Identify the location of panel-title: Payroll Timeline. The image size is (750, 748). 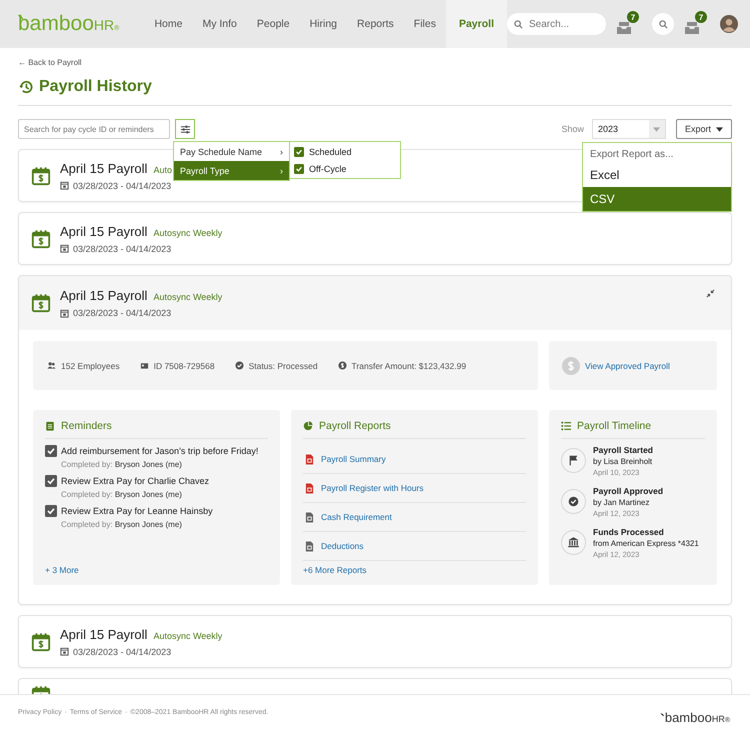
(614, 426).